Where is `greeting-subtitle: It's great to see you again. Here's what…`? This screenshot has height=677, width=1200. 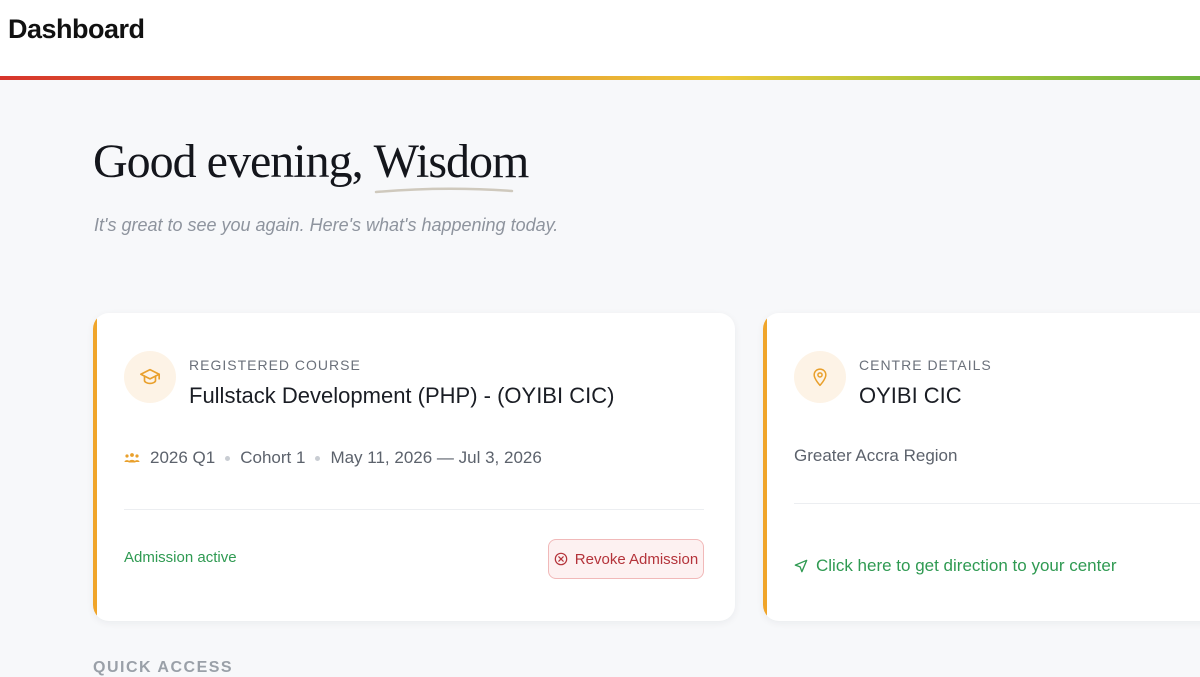 greeting-subtitle: It's great to see you again. Here's what… is located at coordinates (326, 225).